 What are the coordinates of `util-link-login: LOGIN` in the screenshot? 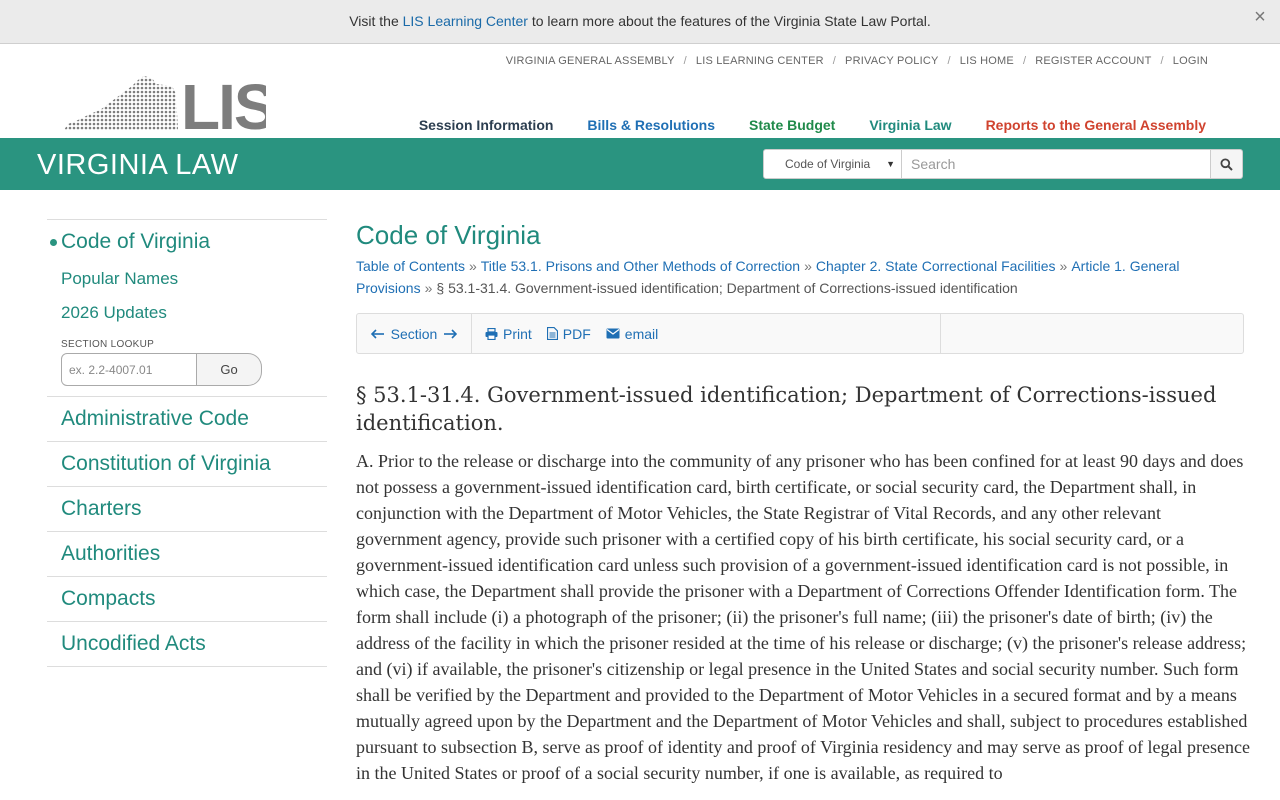 It's located at (1190, 61).